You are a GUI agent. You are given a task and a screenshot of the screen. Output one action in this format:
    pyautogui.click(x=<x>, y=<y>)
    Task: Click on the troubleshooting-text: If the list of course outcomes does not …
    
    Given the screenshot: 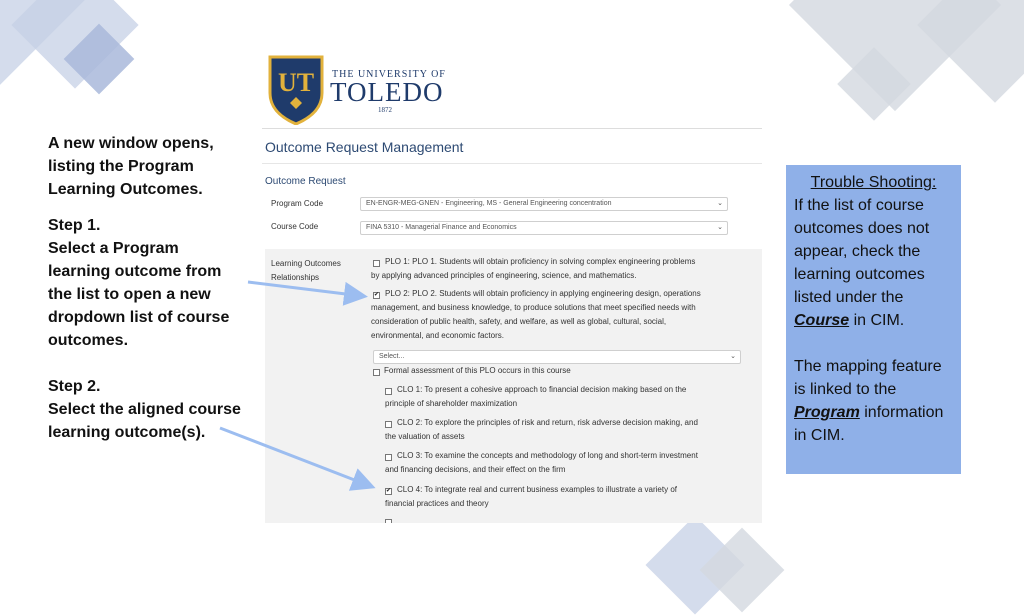 What is the action you would take?
    pyautogui.click(x=862, y=251)
    